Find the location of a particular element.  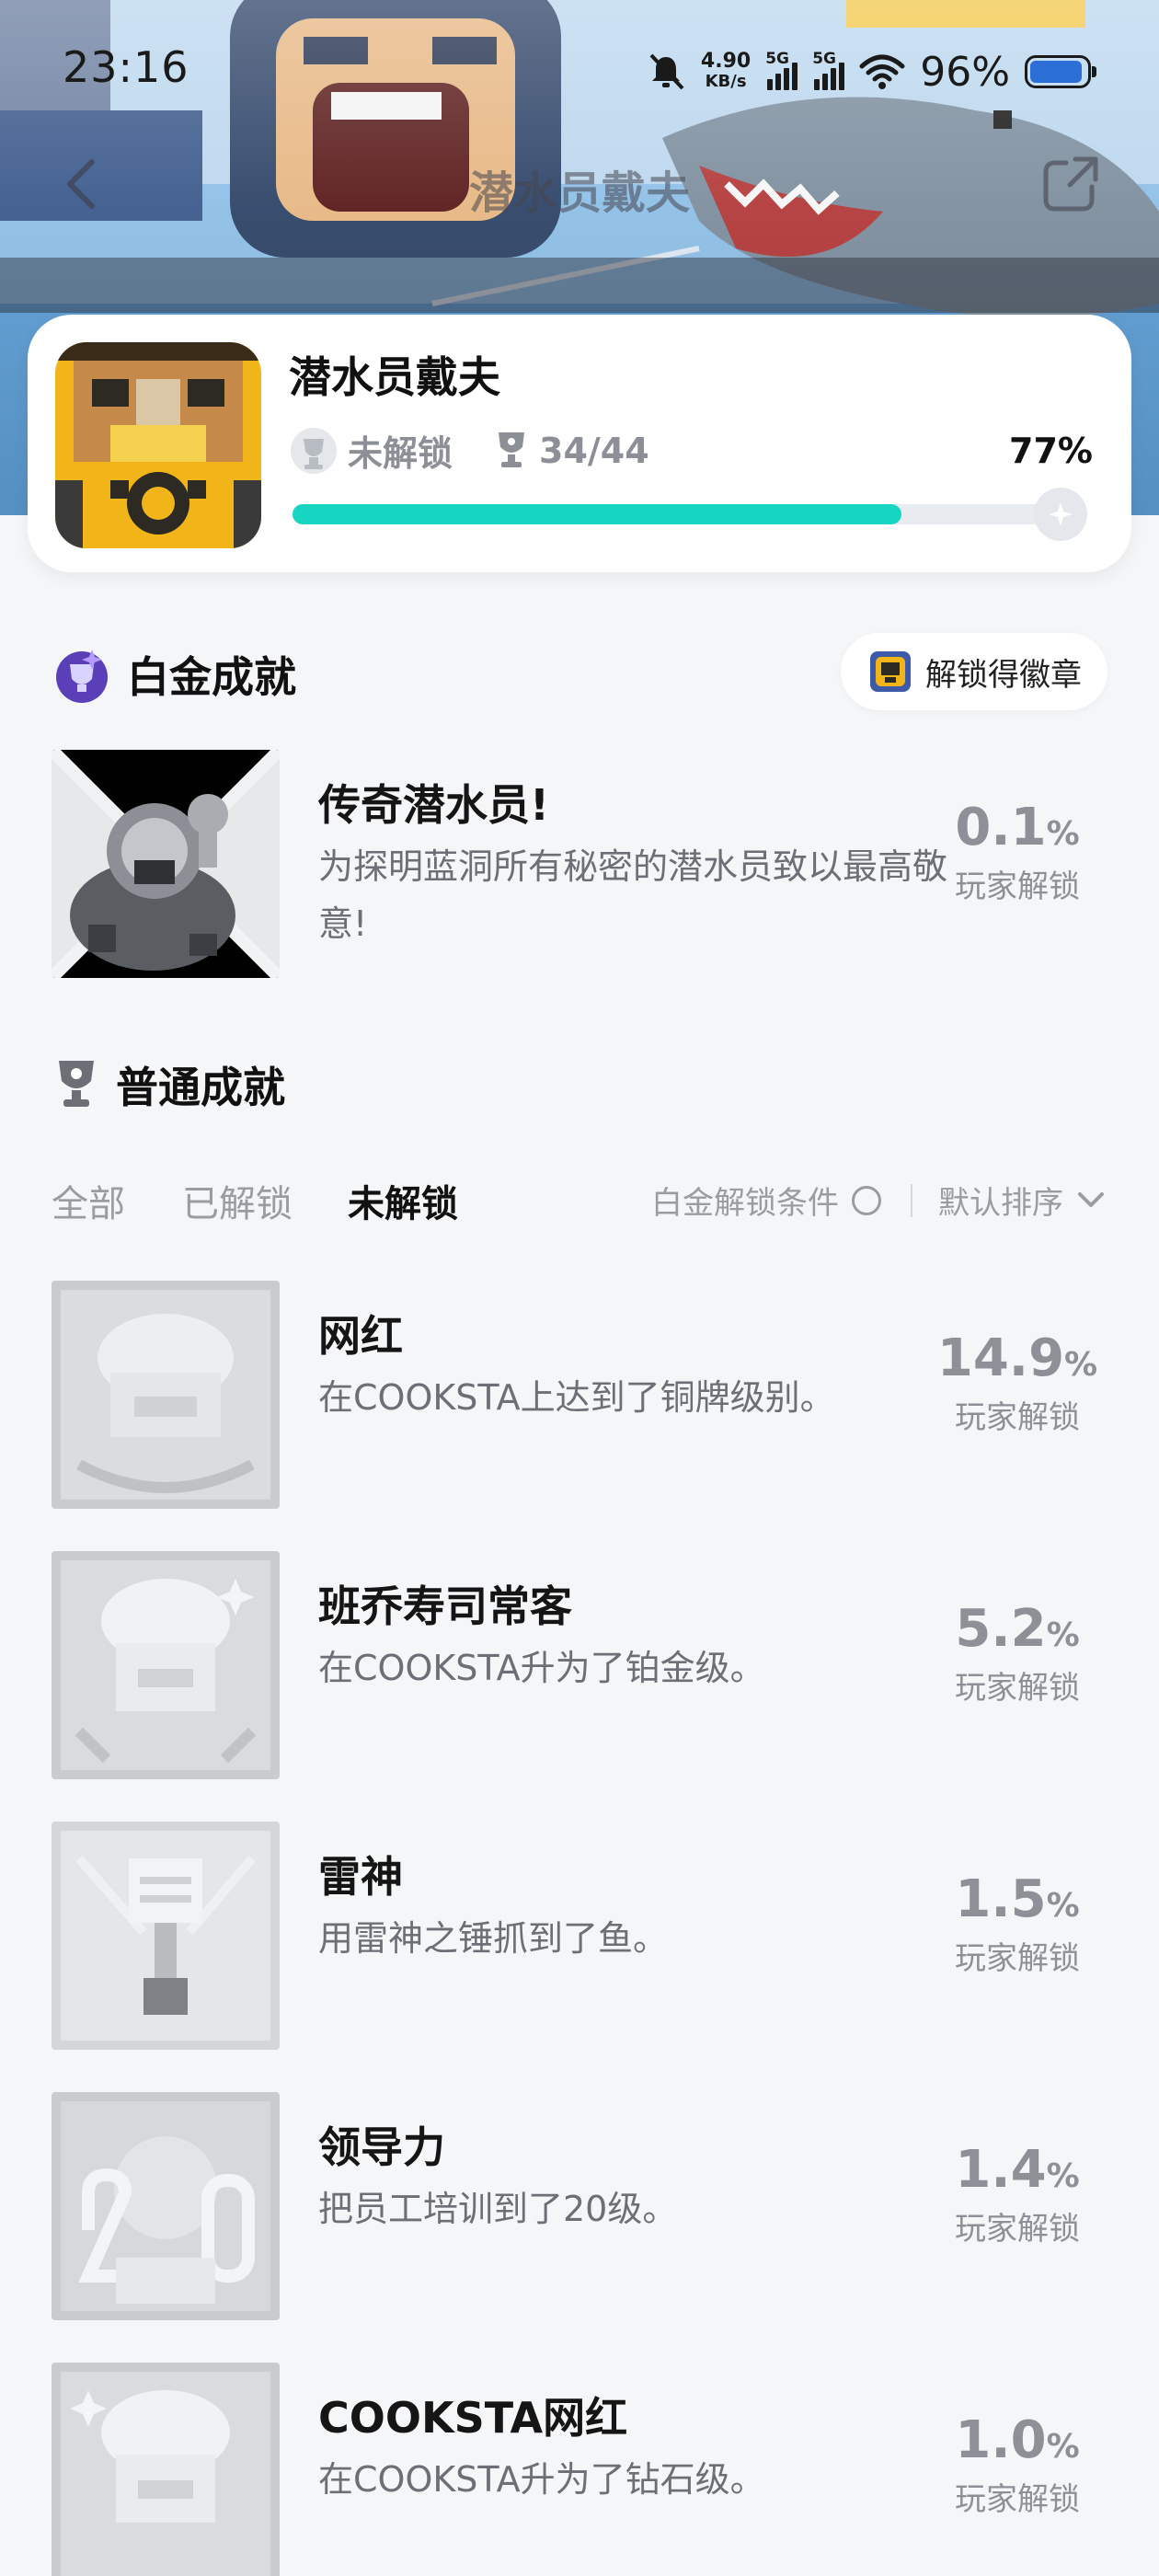

achievement-unlock-rate: 5.2% 玩家解锁 is located at coordinates (1017, 1653).